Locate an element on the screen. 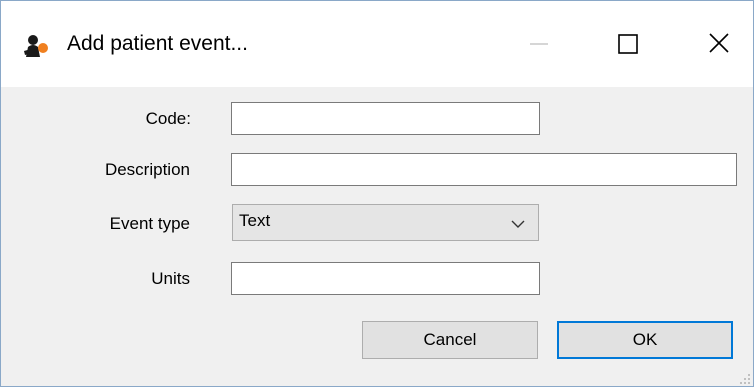  code-input is located at coordinates (385, 118).